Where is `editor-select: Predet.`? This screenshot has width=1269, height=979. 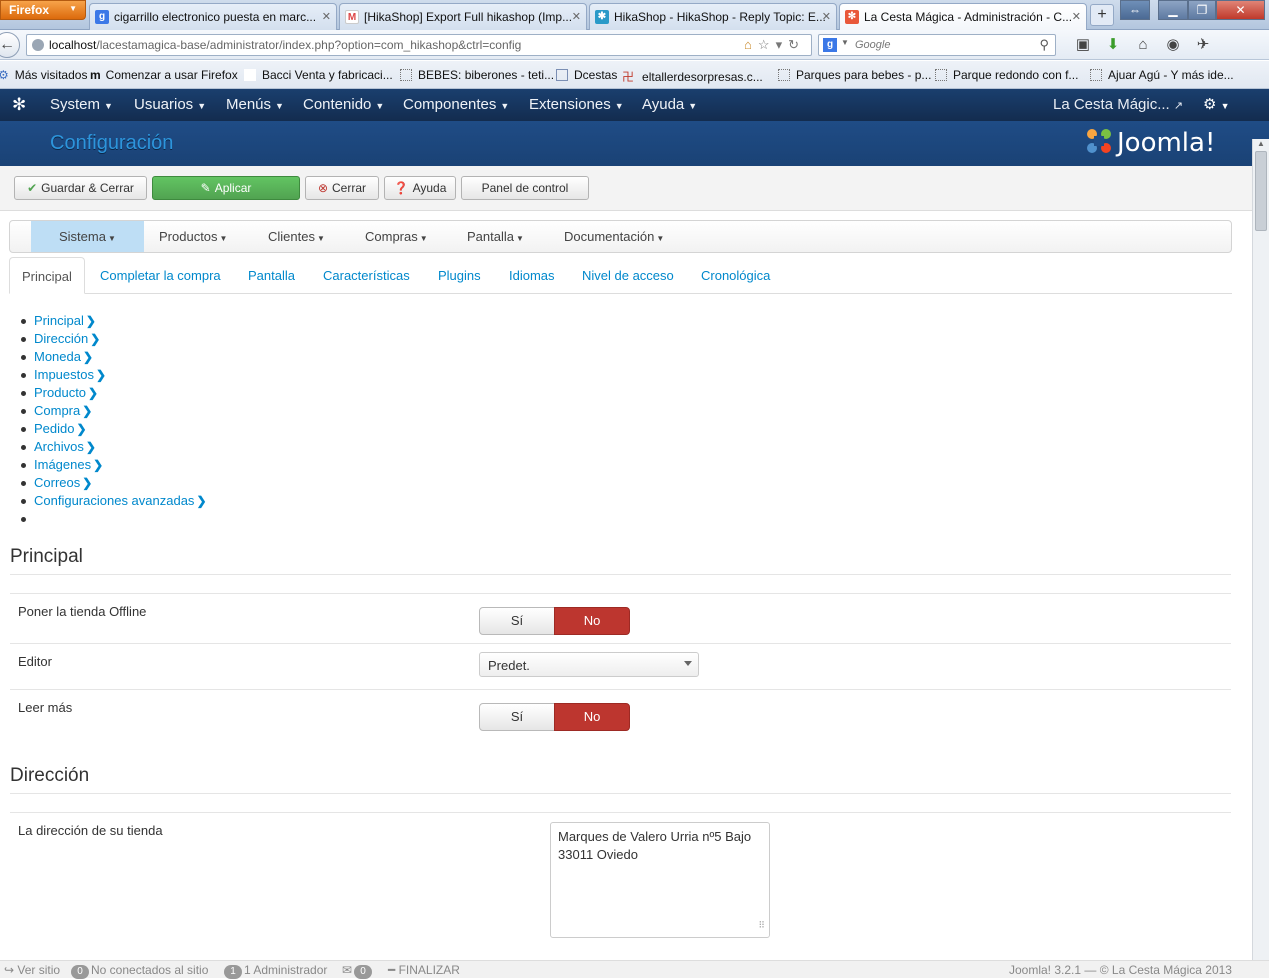
editor-select: Predet. is located at coordinates (589, 664).